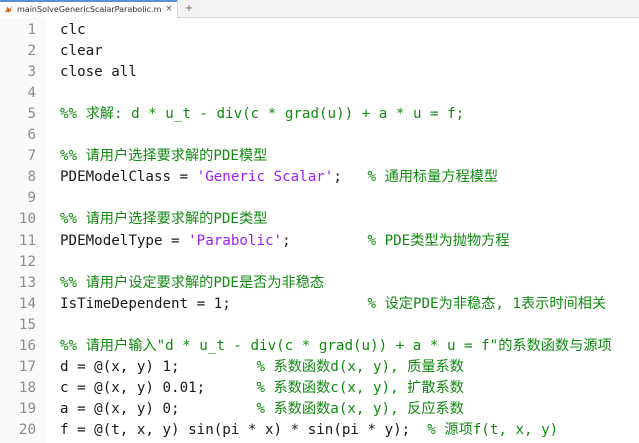 This screenshot has width=639, height=443. I want to click on code-line: 15, so click(319, 325).